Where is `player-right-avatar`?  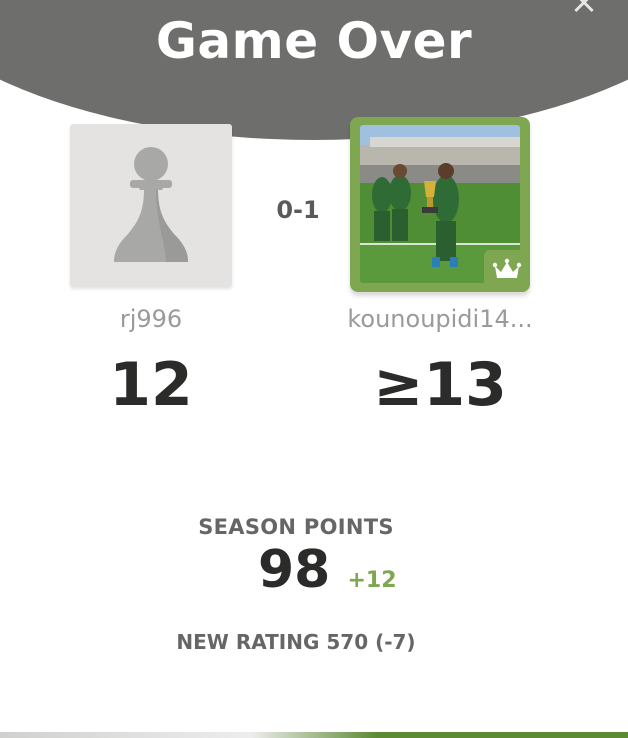 player-right-avatar is located at coordinates (440, 204).